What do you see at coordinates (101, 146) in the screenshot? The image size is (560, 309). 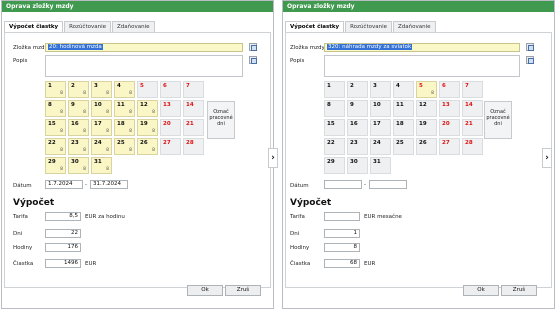 I see `calendar-day: 24 8` at bounding box center [101, 146].